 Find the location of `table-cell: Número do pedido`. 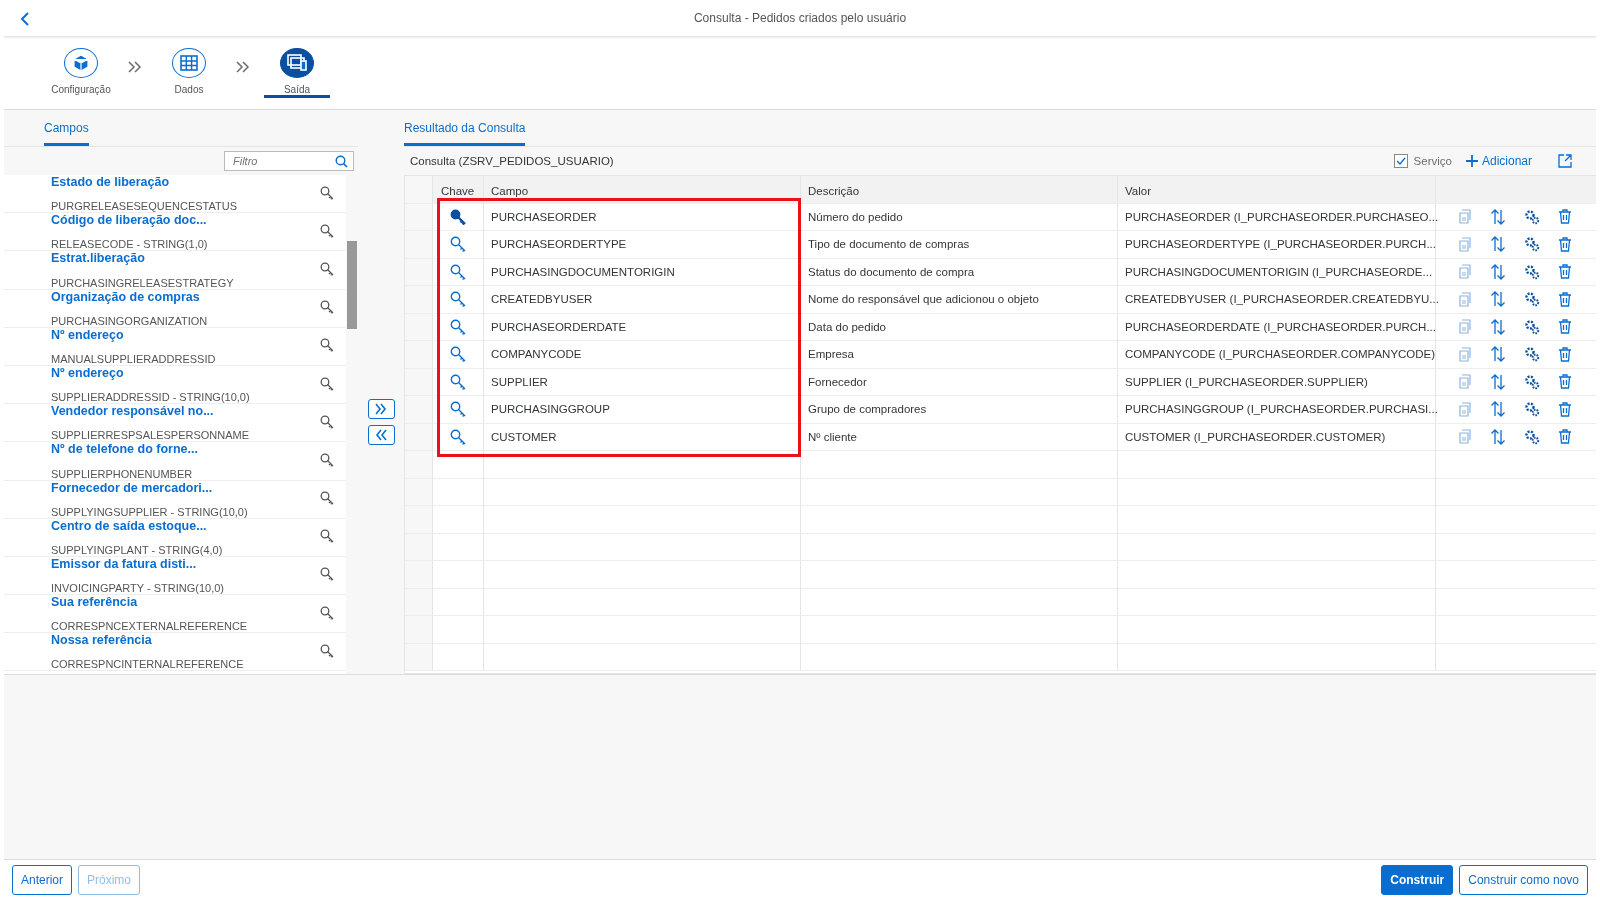

table-cell: Número do pedido is located at coordinates (959, 216).